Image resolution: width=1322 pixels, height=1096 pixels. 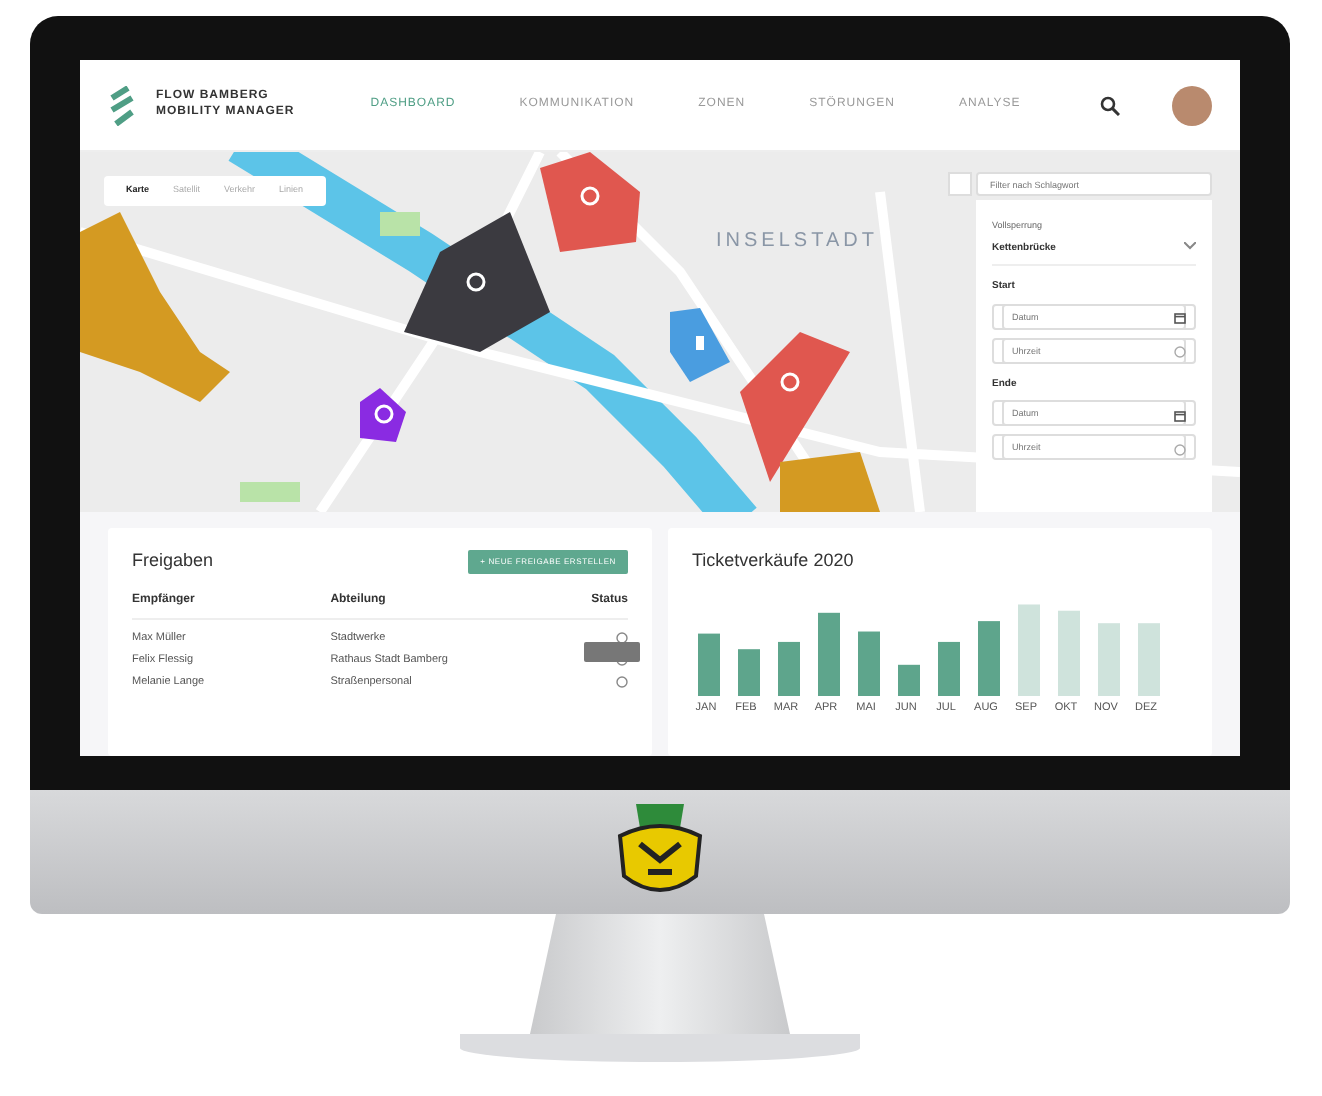 What do you see at coordinates (155, 307) in the screenshot?
I see `area-zone` at bounding box center [155, 307].